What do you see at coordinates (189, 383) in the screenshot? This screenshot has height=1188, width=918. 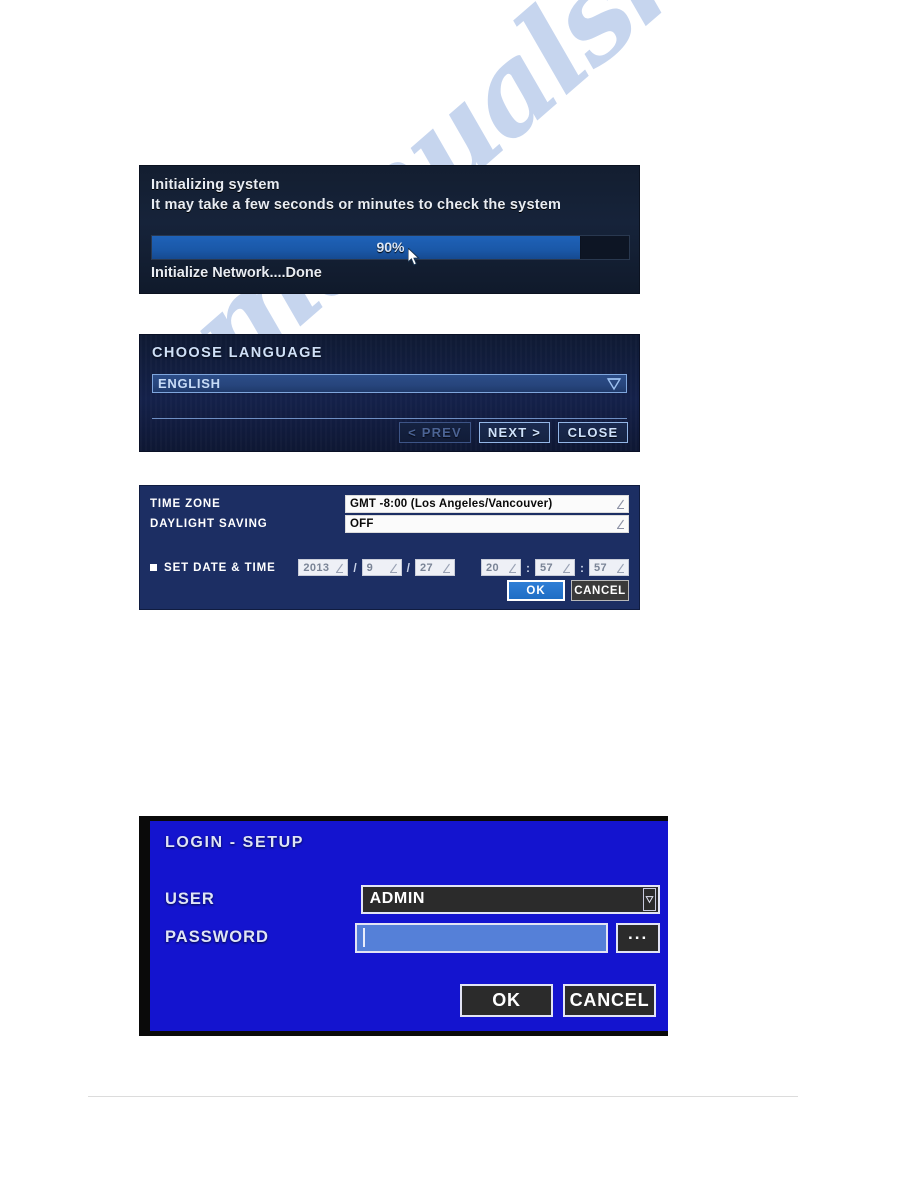 I see `language-select-value: ENGLISH` at bounding box center [189, 383].